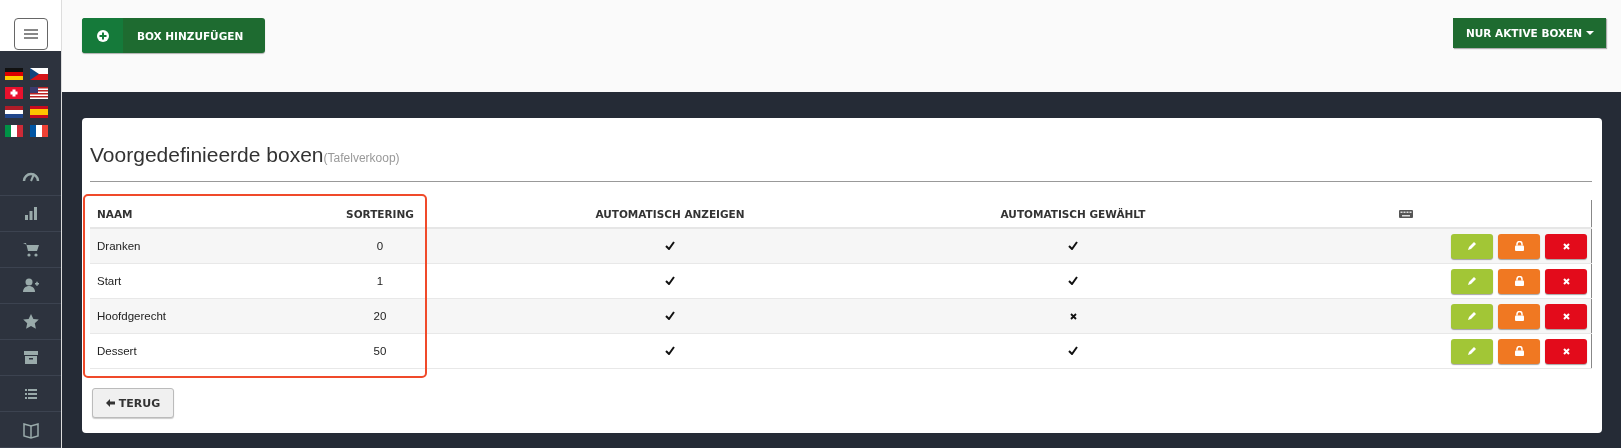 The height and width of the screenshot is (448, 1621). Describe the element at coordinates (380, 316) in the screenshot. I see `table-cell: 20` at that location.